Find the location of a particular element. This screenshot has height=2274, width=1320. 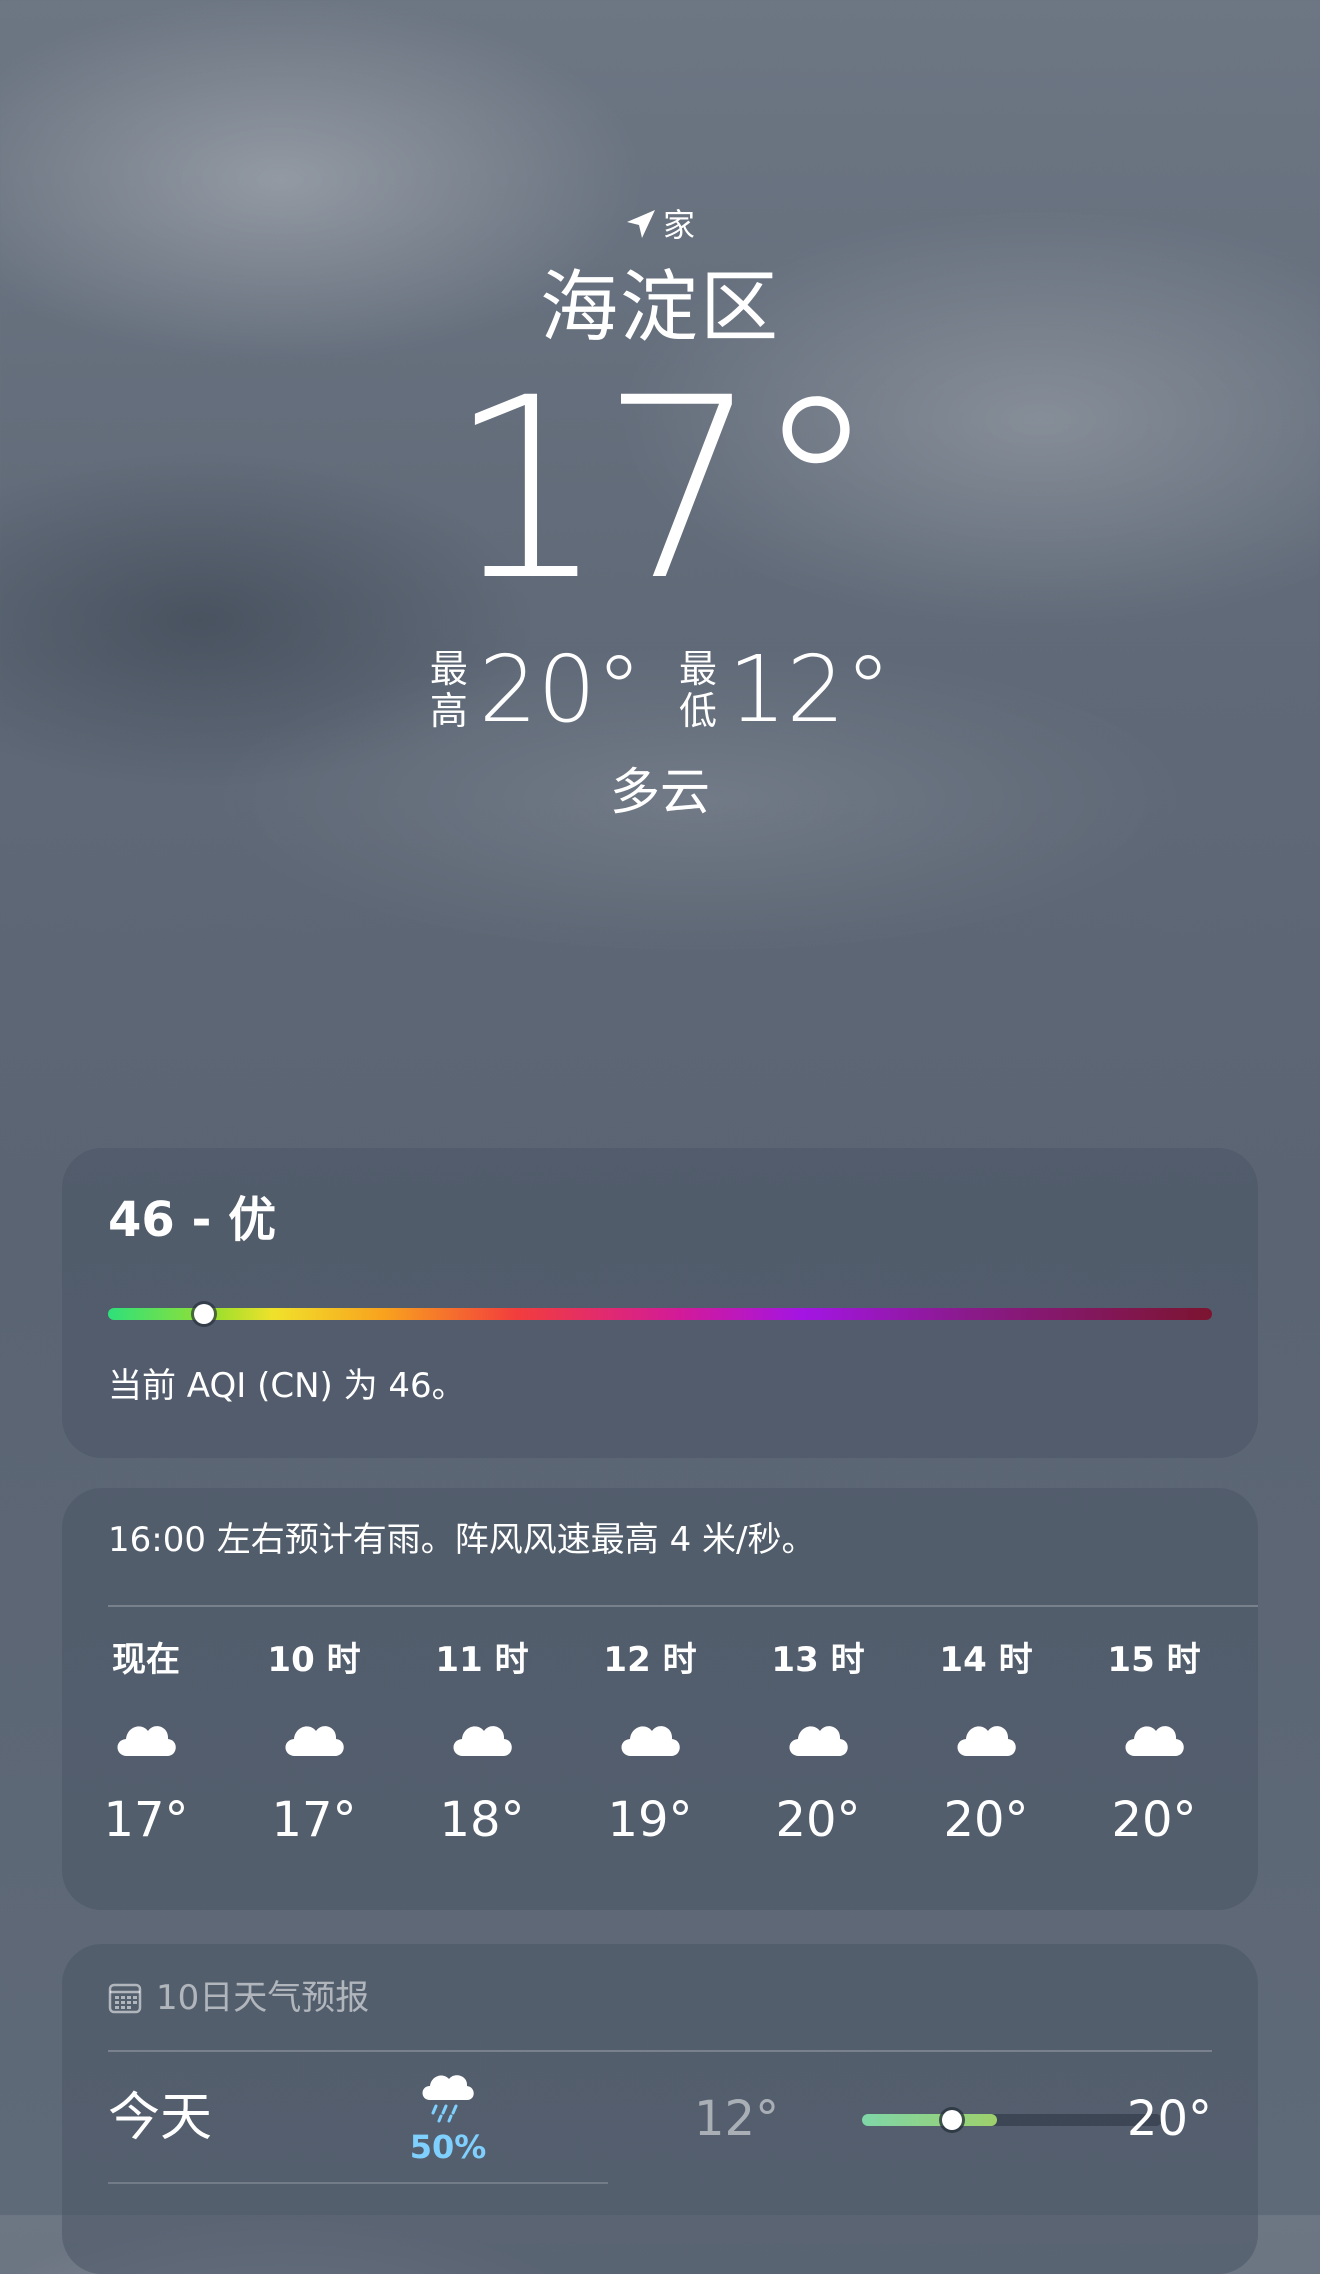

calendar-icon is located at coordinates (125, 1998).